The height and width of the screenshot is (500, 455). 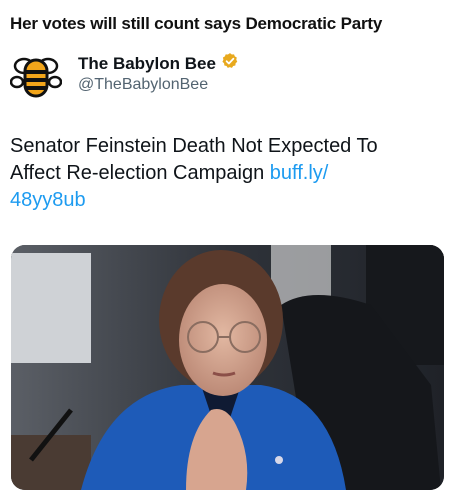 I want to click on author-name-label: The Babylon Bee, so click(x=147, y=63).